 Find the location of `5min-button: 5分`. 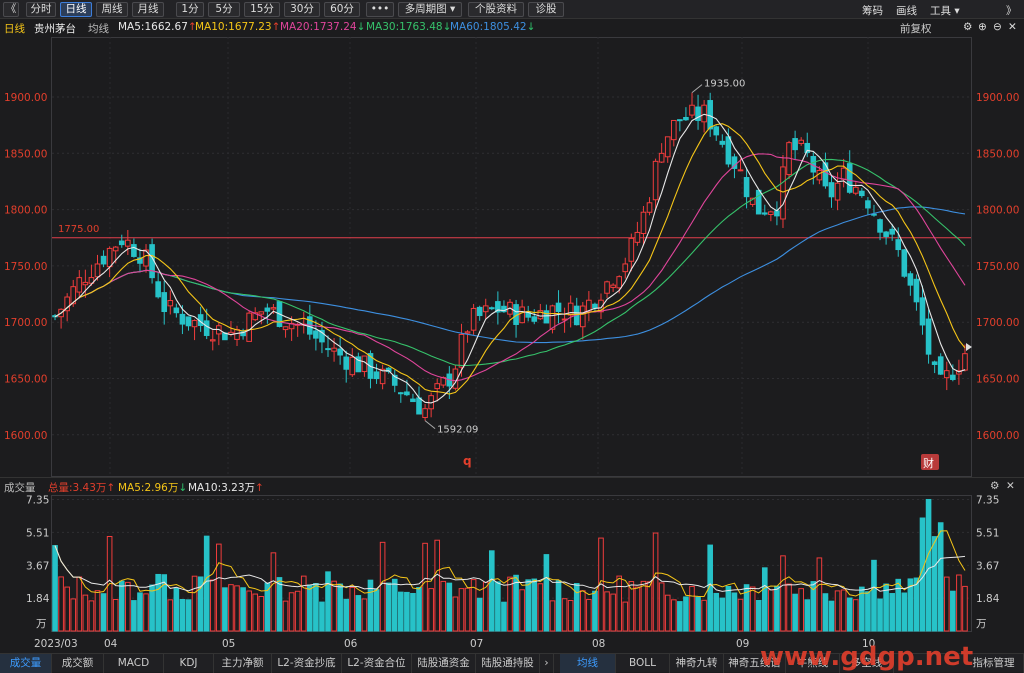

5min-button: 5分 is located at coordinates (224, 9).